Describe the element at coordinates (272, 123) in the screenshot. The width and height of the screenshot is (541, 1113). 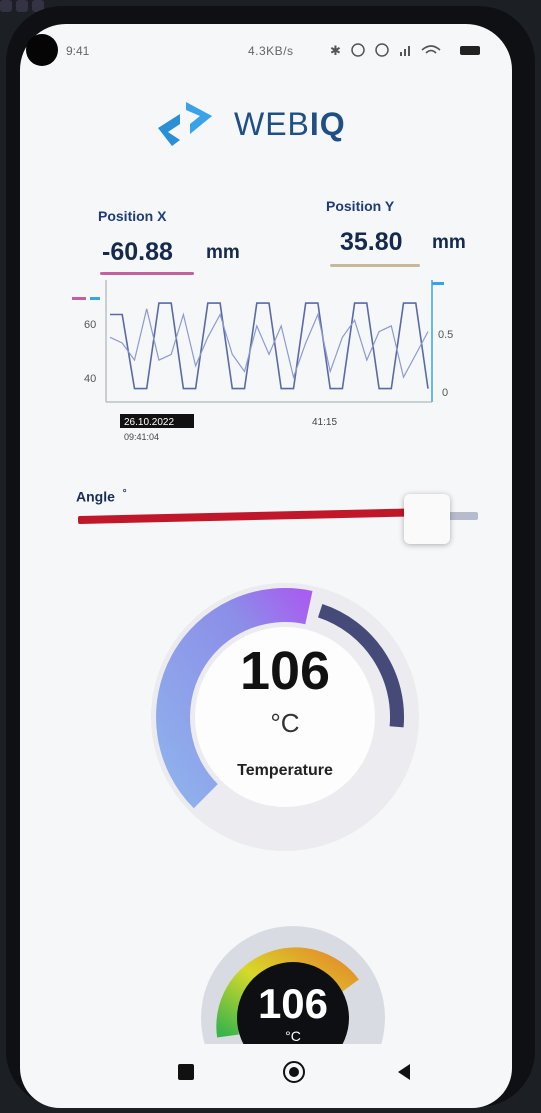
I see `logo-text-light: WEB` at that location.